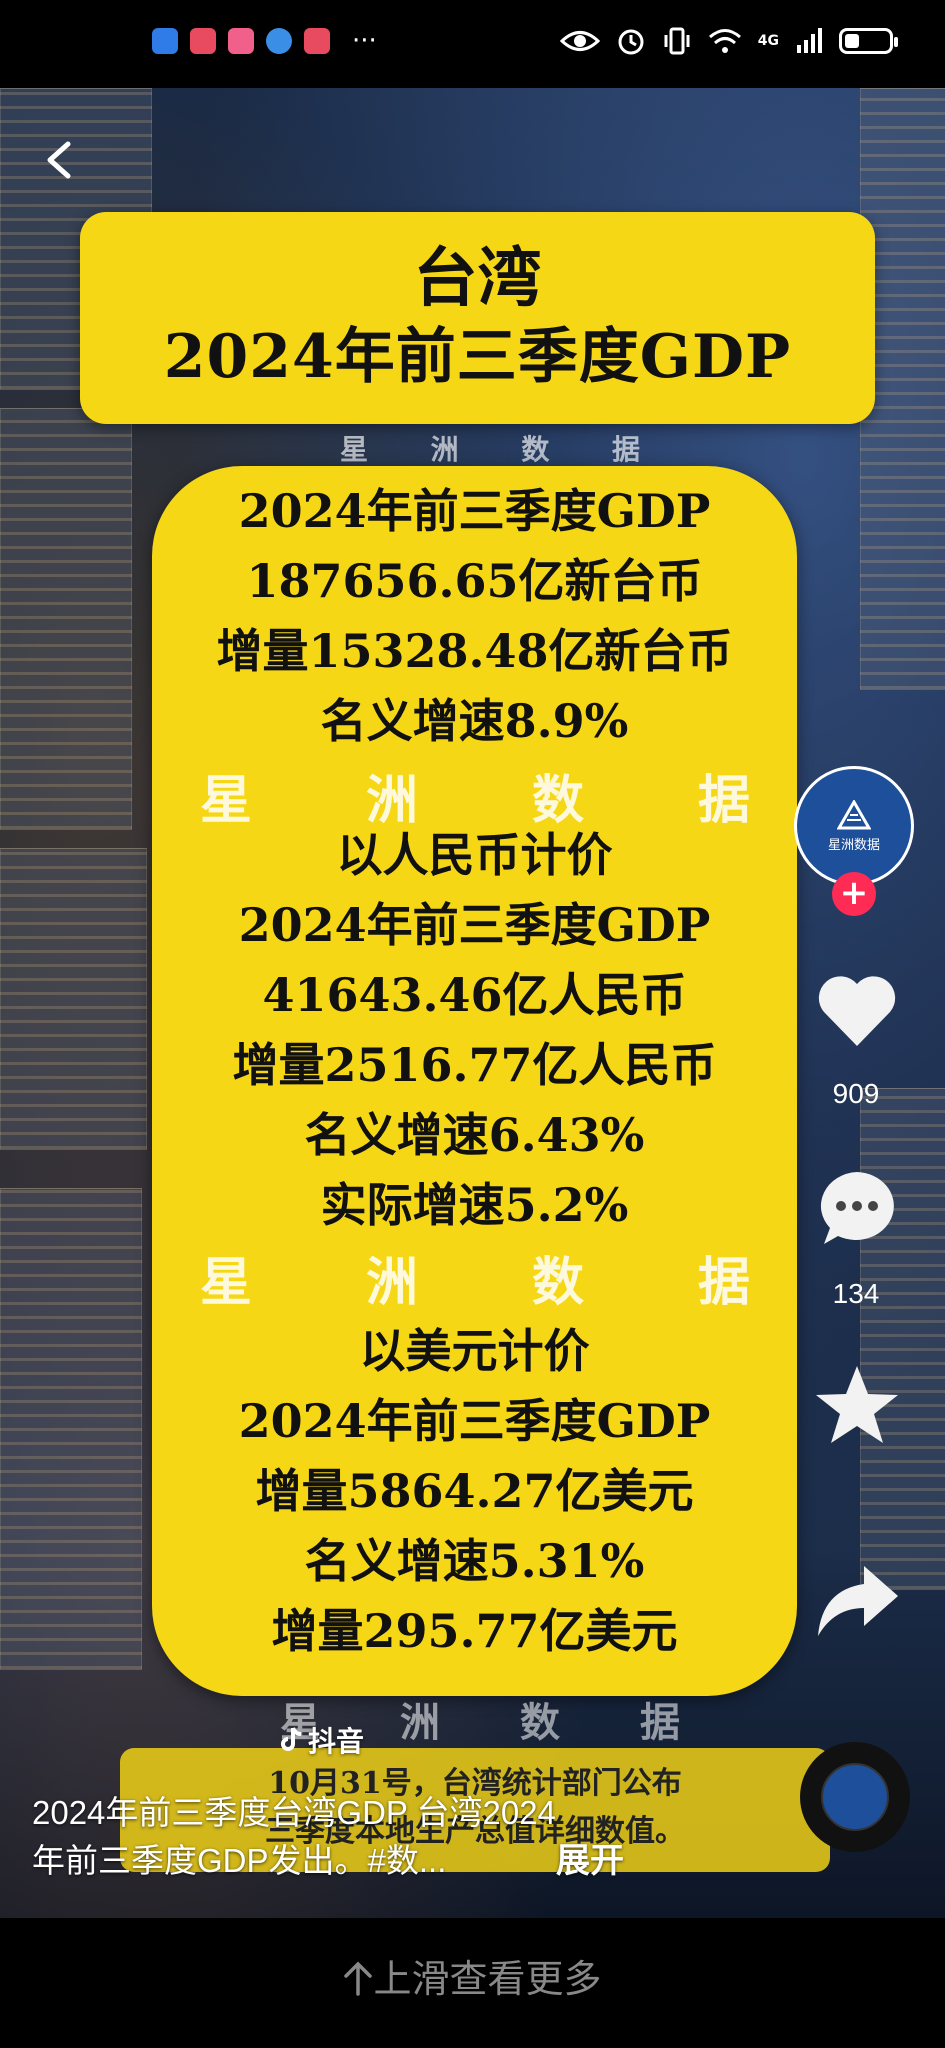 This screenshot has height=2048, width=945. Describe the element at coordinates (631, 42) in the screenshot. I see `alarm-icon` at that location.